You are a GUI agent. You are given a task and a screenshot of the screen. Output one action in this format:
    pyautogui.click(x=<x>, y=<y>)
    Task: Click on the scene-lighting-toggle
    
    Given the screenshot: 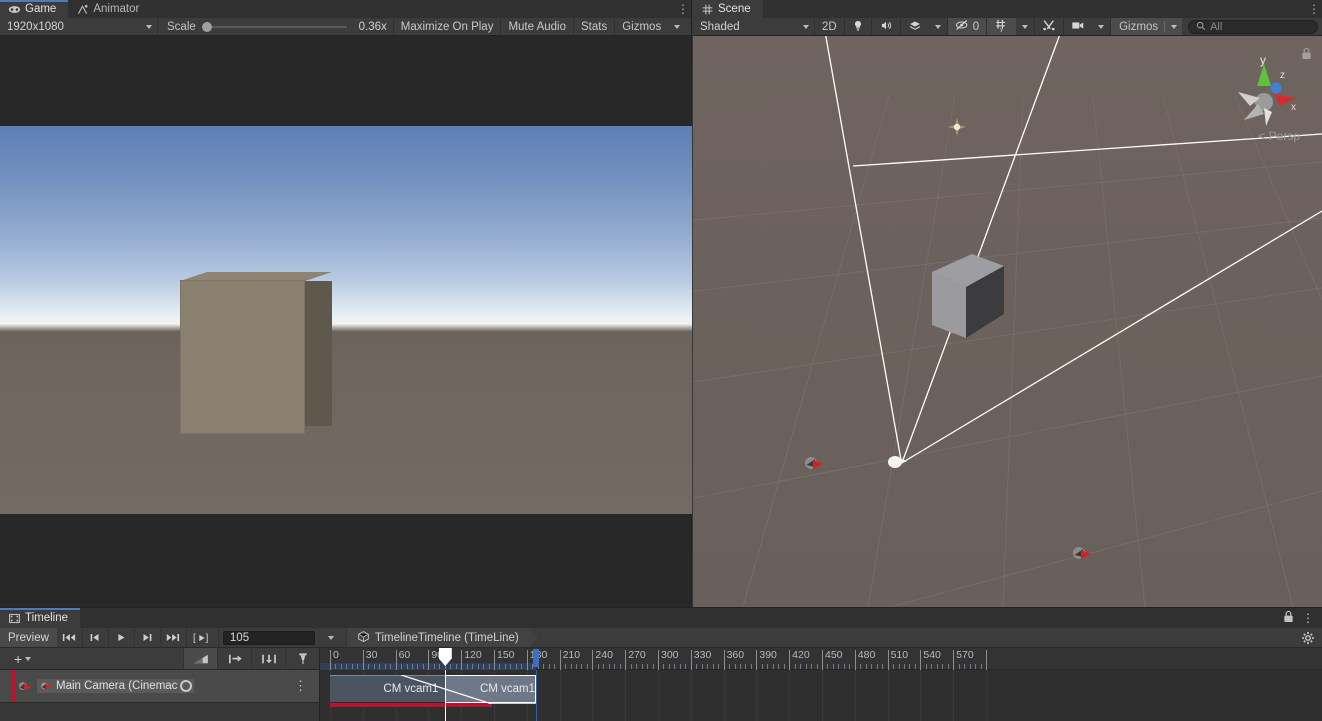 What is the action you would take?
    pyautogui.click(x=858, y=26)
    